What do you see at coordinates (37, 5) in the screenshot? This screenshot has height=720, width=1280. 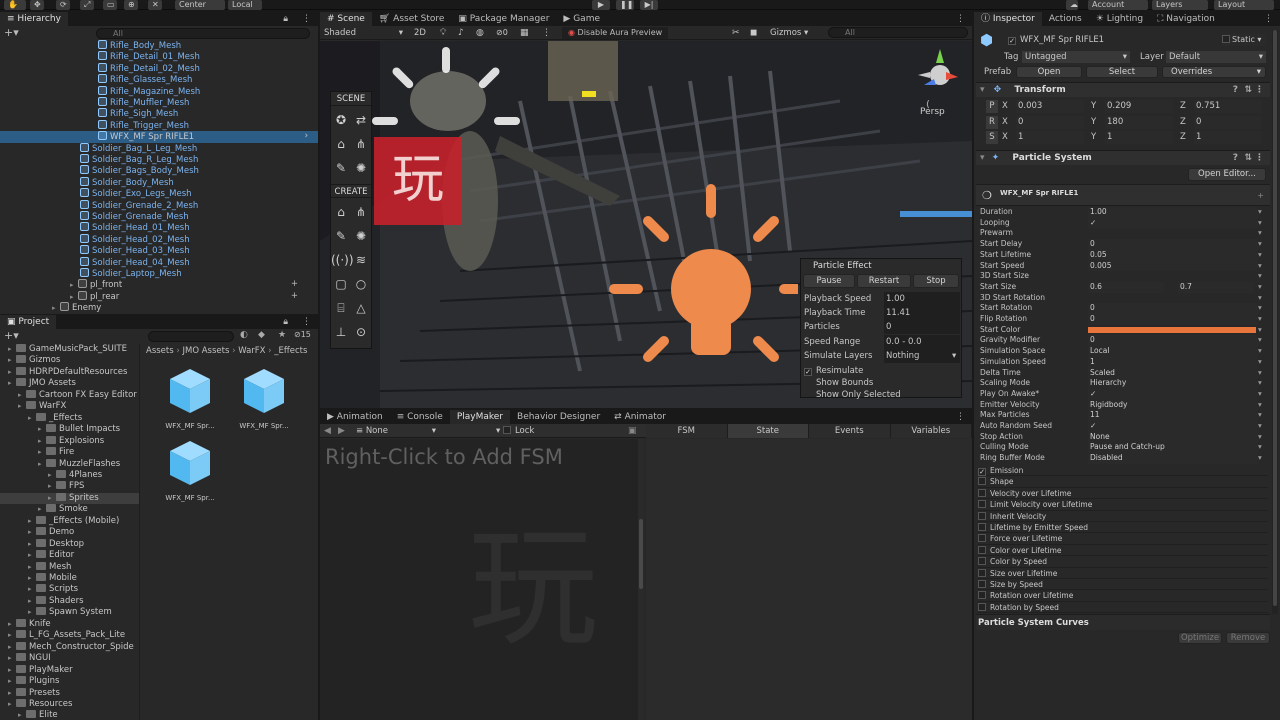 I see `move-tool-icon: ✥` at bounding box center [37, 5].